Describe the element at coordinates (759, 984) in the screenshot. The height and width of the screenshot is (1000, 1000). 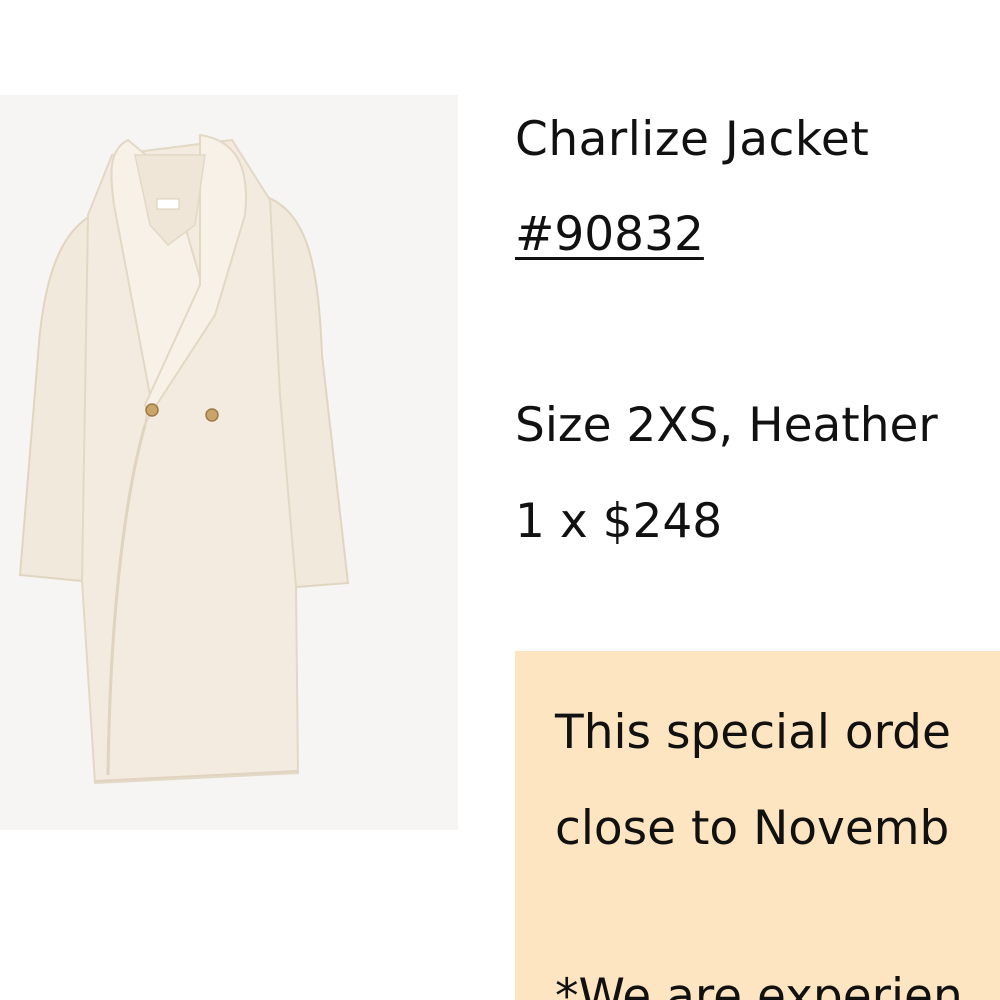
I see `notice-line-3: *We are experien` at that location.